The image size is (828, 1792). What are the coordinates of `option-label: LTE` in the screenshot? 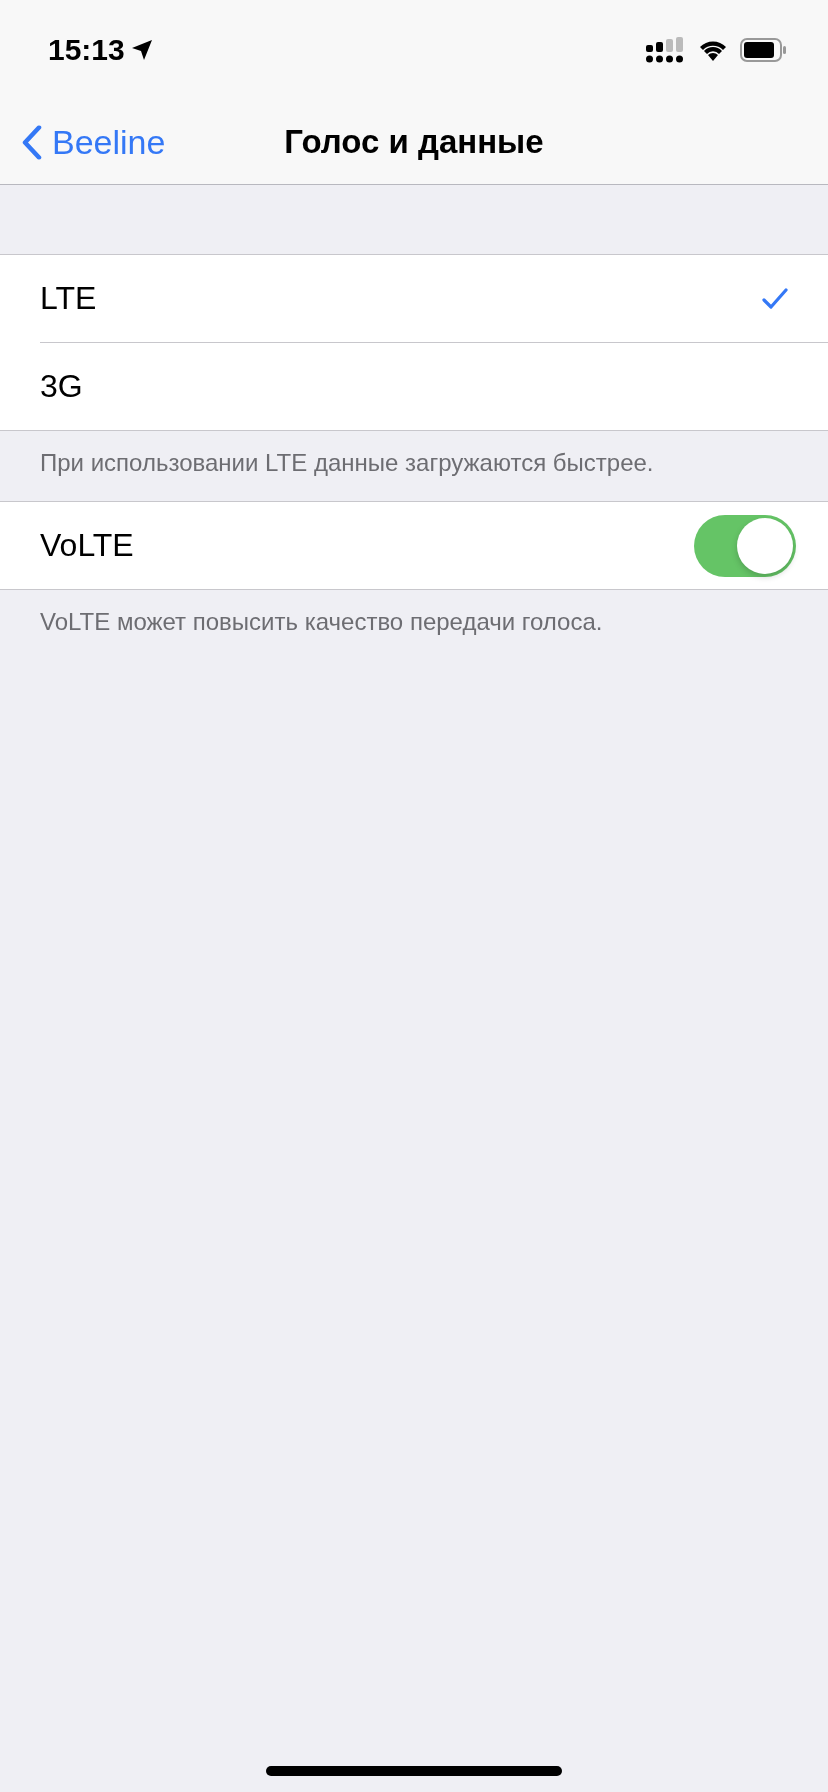 It's located at (68, 298).